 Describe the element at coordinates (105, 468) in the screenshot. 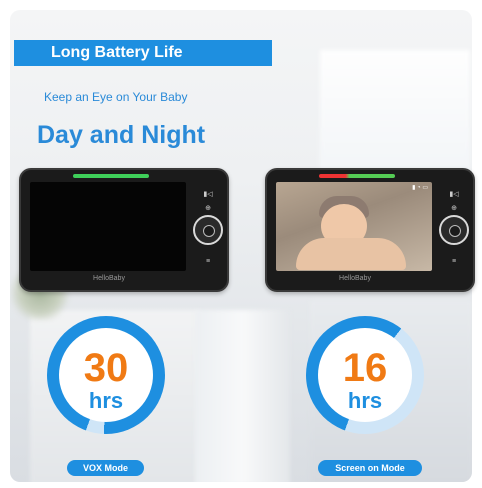

I see `mode-badge-vox: VOX Mode` at that location.